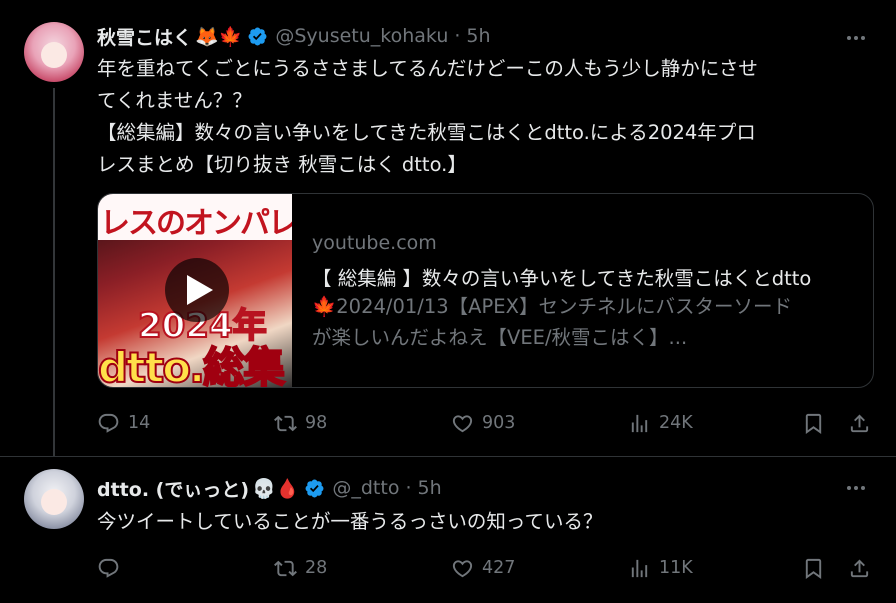  I want to click on name-emojis: 🦊🍁, so click(219, 36).